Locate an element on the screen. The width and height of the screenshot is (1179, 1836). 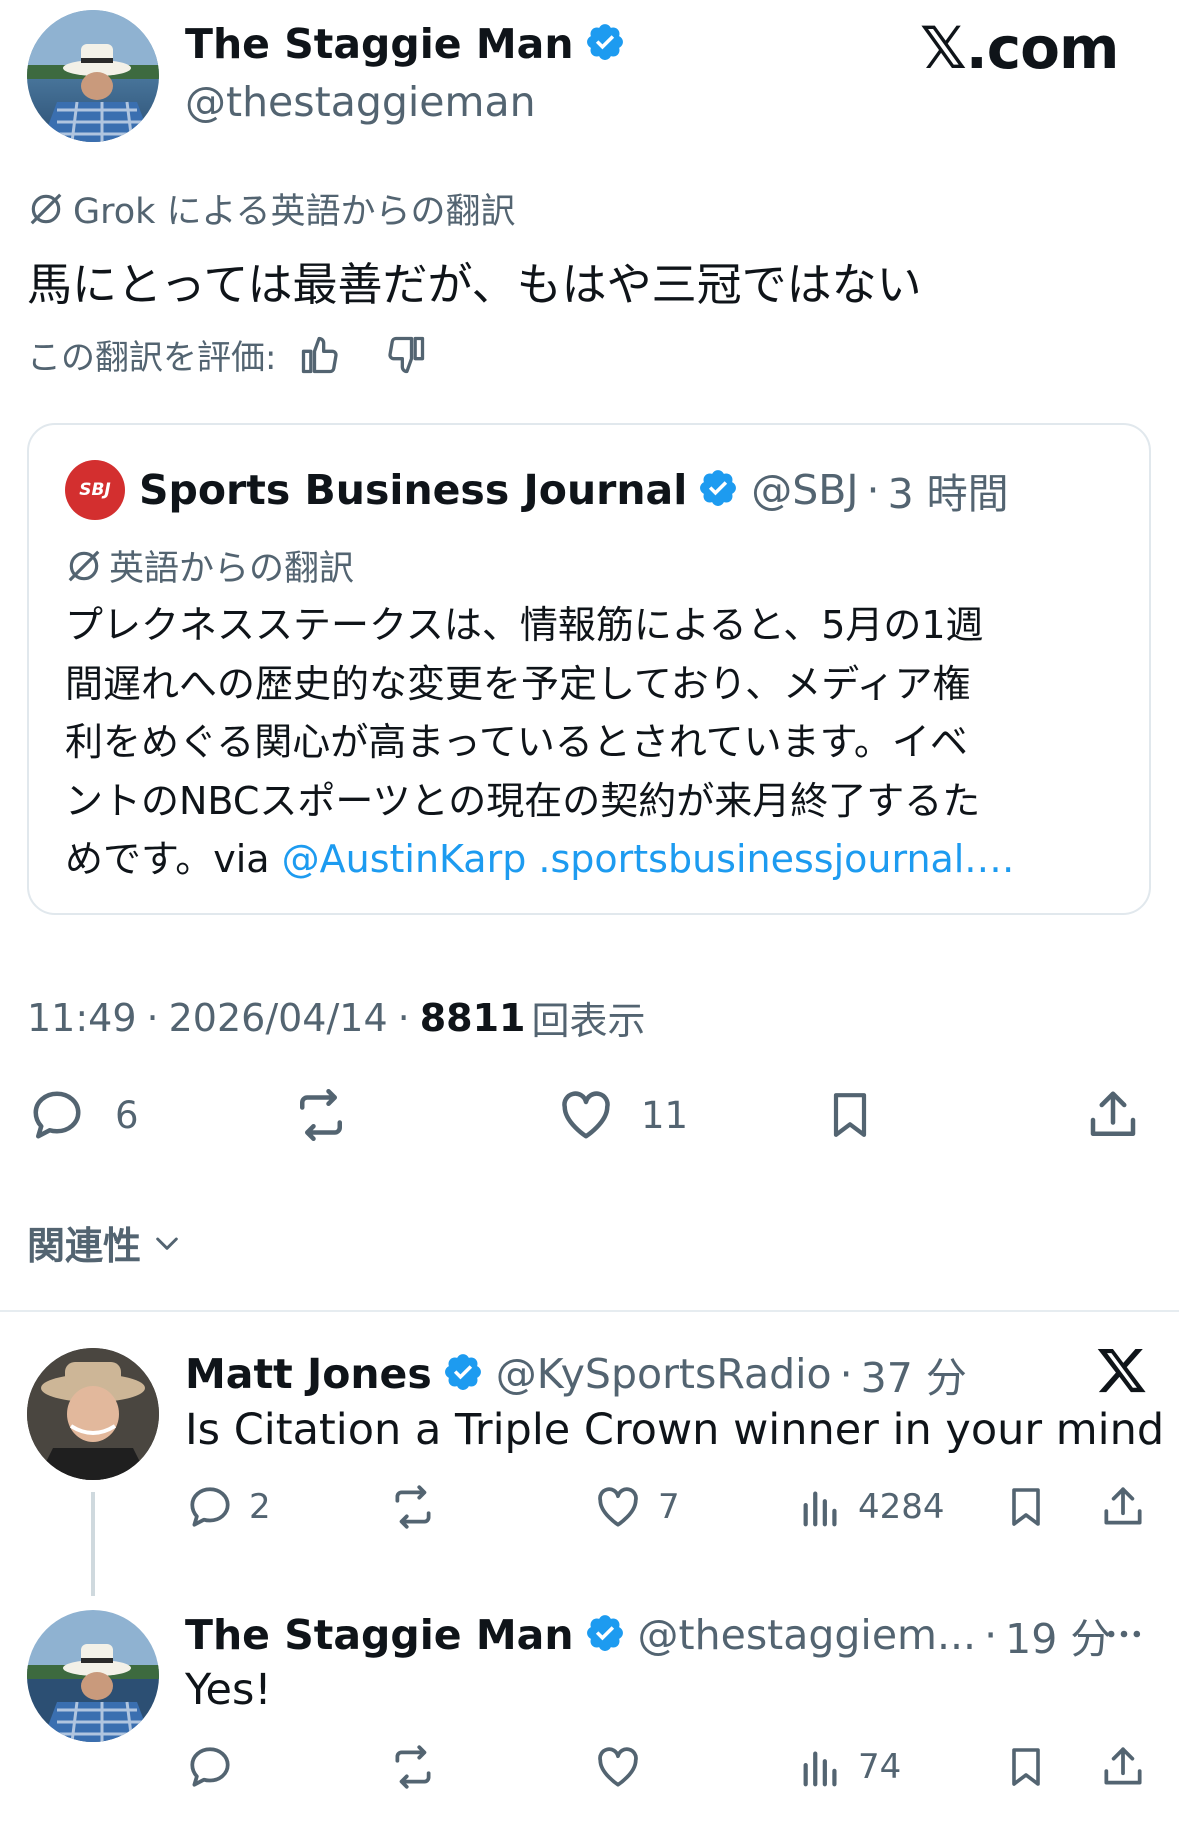
author-name: The Staggie Man is located at coordinates (379, 44).